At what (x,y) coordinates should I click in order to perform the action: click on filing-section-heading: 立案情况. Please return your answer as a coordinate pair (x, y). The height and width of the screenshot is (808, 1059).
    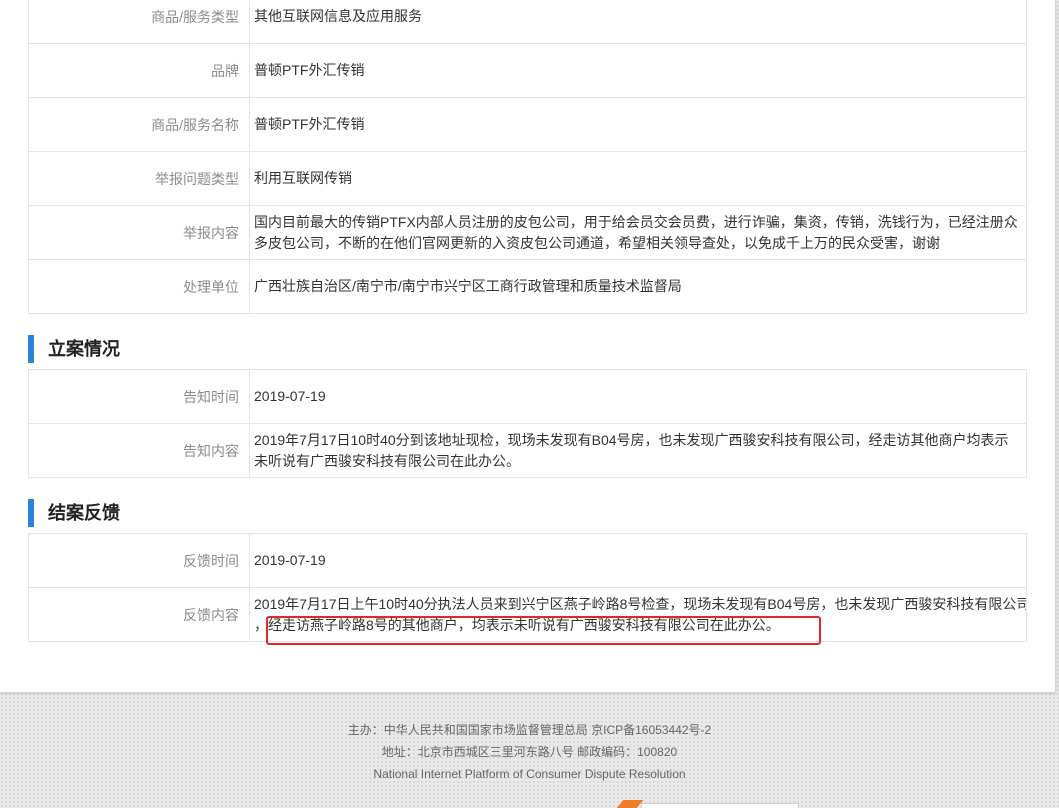
    Looking at the image, I should click on (178, 349).